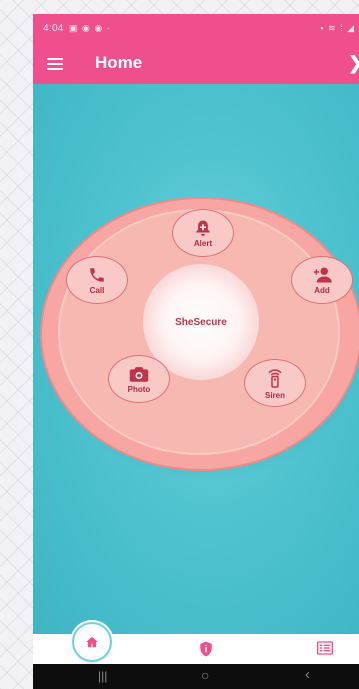  Describe the element at coordinates (203, 228) in the screenshot. I see `bell-plus-icon` at that location.